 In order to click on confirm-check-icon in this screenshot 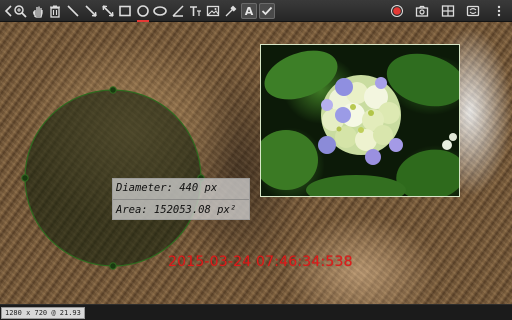, I will do `click(267, 11)`.